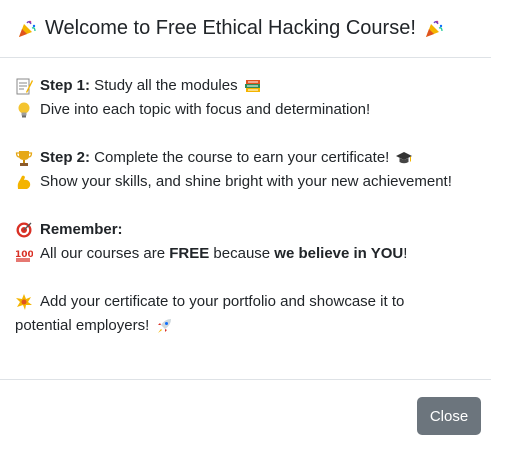 This screenshot has width=508, height=452. Describe the element at coordinates (81, 229) in the screenshot. I see `remember-label: Remember:` at that location.